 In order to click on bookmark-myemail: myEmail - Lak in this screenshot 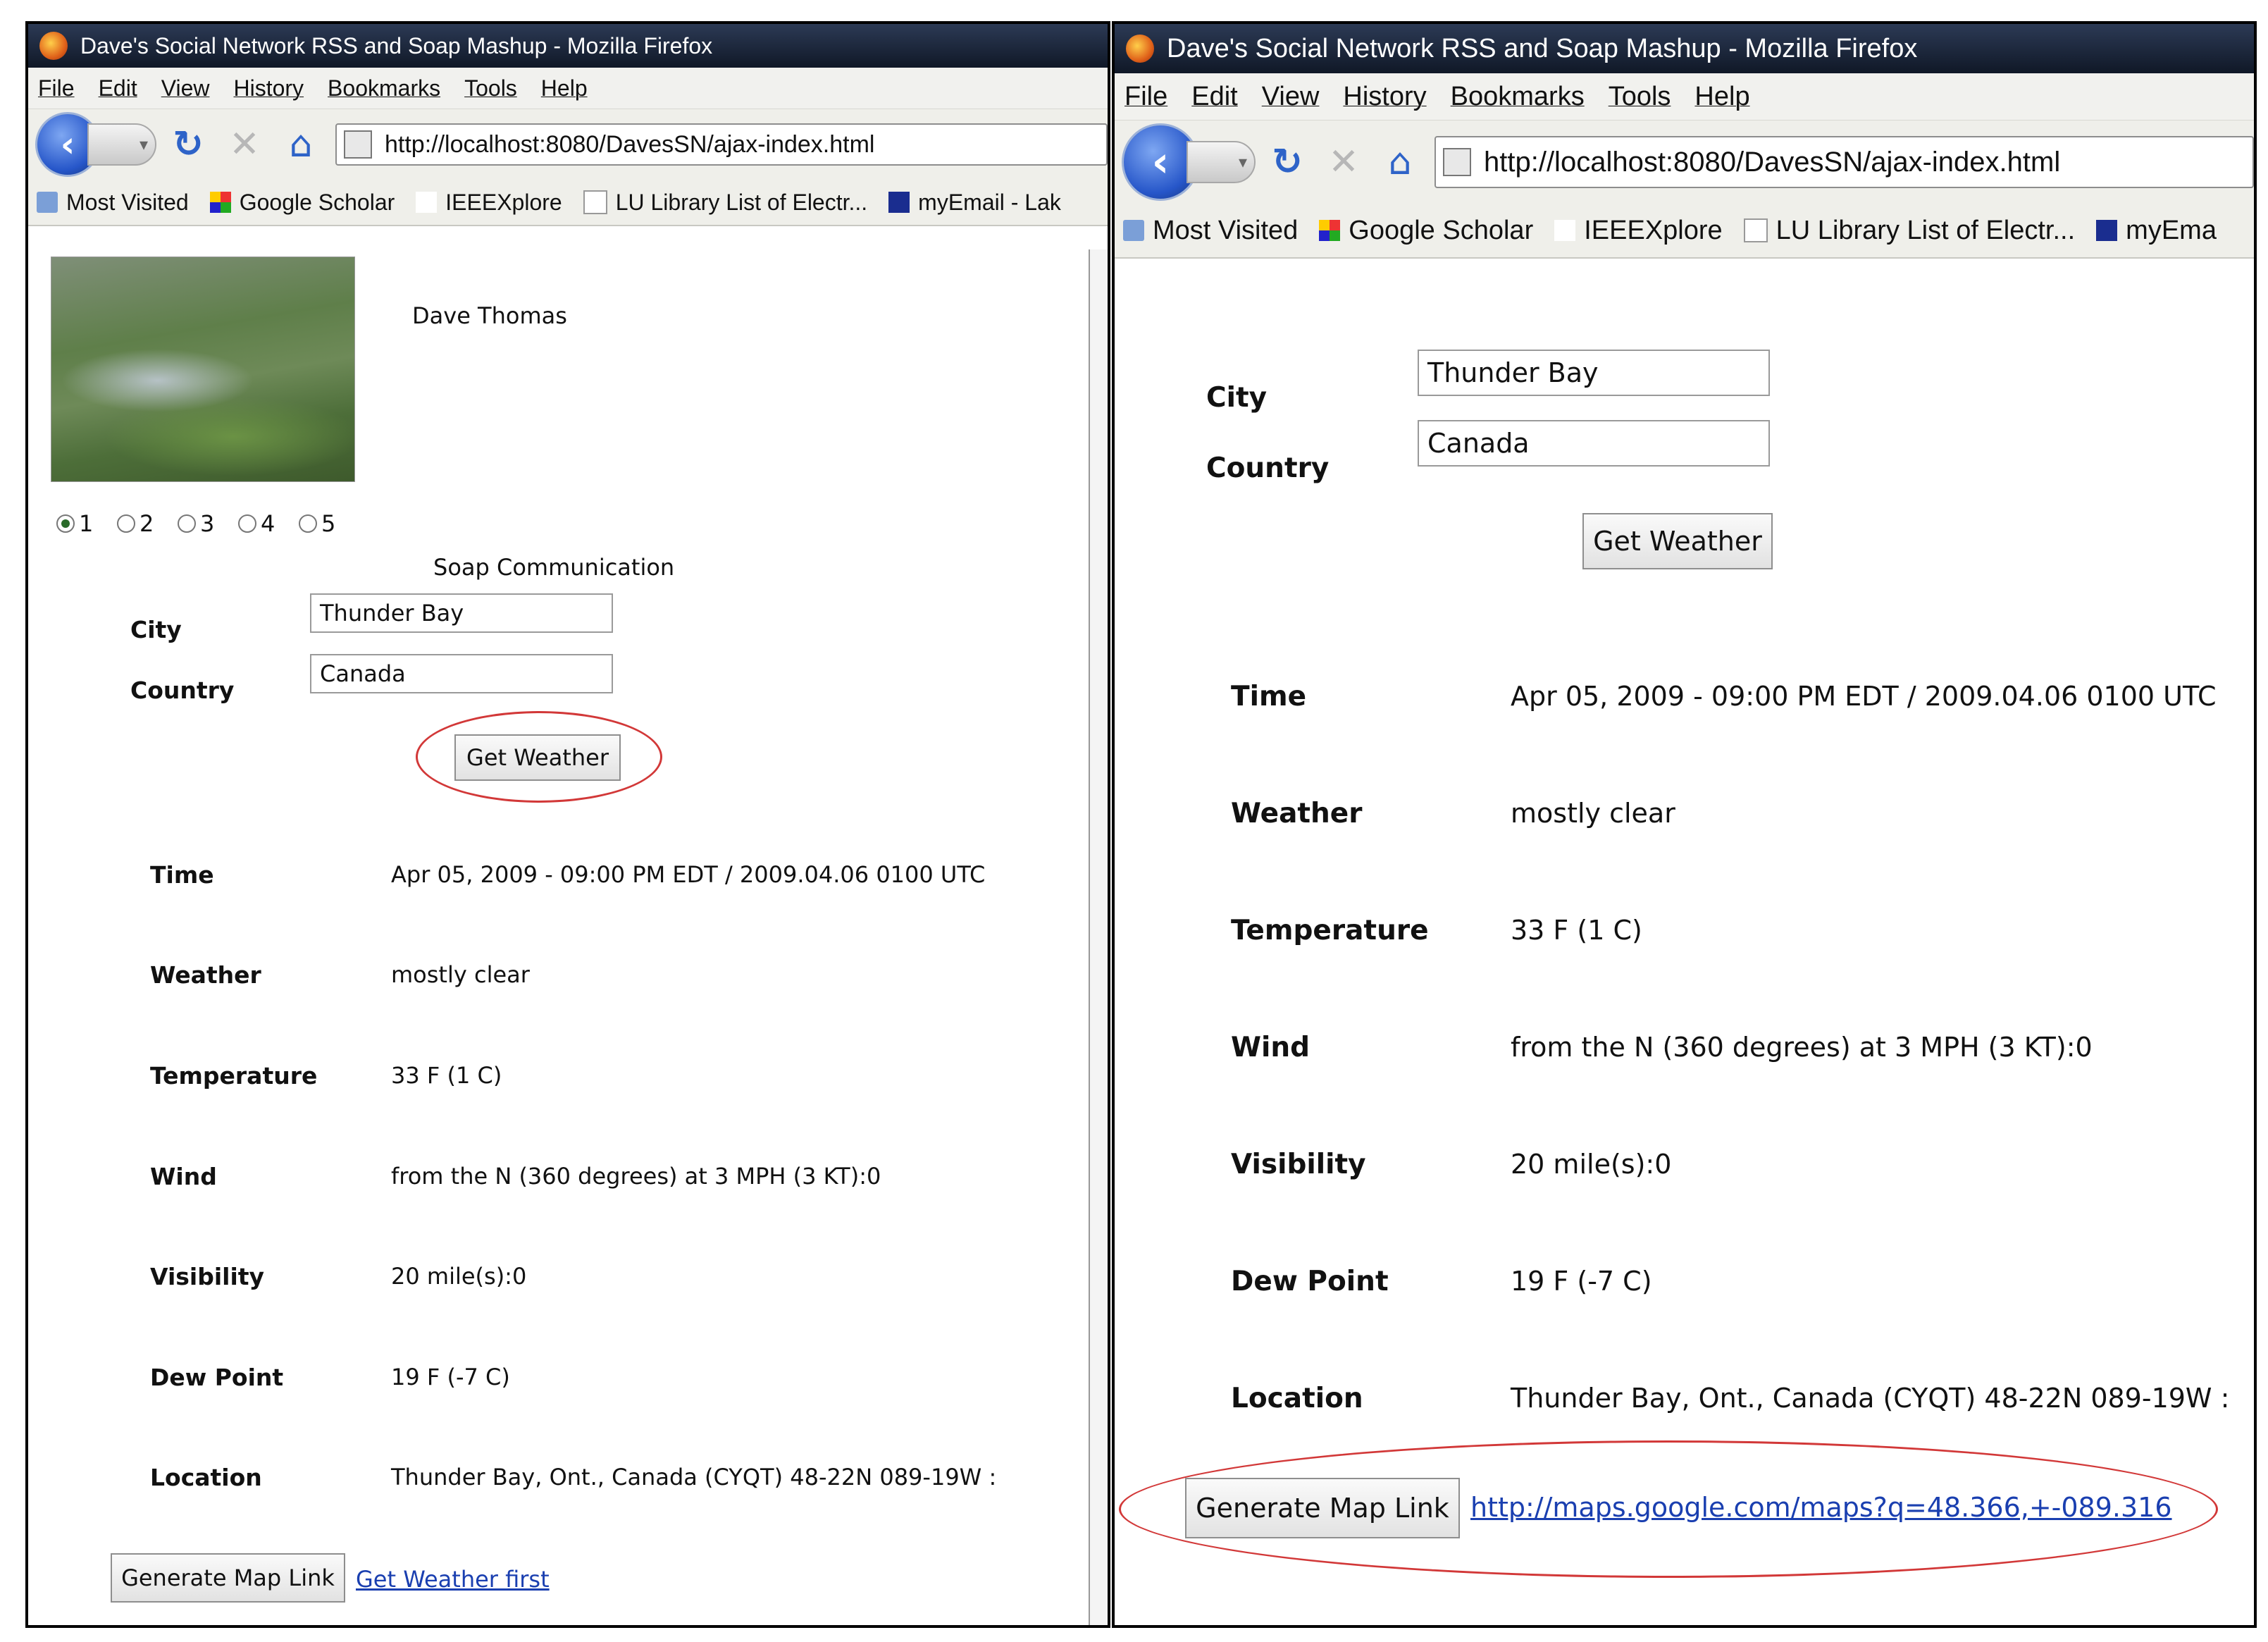, I will do `click(974, 203)`.